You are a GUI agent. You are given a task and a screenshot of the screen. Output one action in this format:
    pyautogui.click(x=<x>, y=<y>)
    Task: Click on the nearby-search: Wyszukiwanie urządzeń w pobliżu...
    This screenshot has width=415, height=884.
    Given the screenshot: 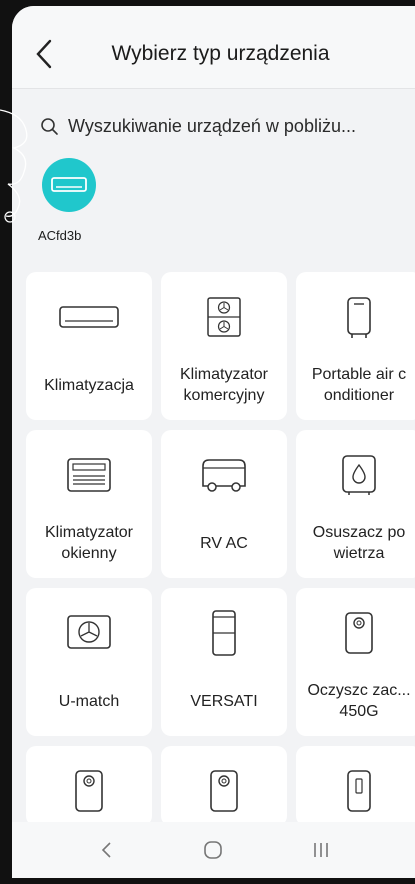 What is the action you would take?
    pyautogui.click(x=198, y=126)
    